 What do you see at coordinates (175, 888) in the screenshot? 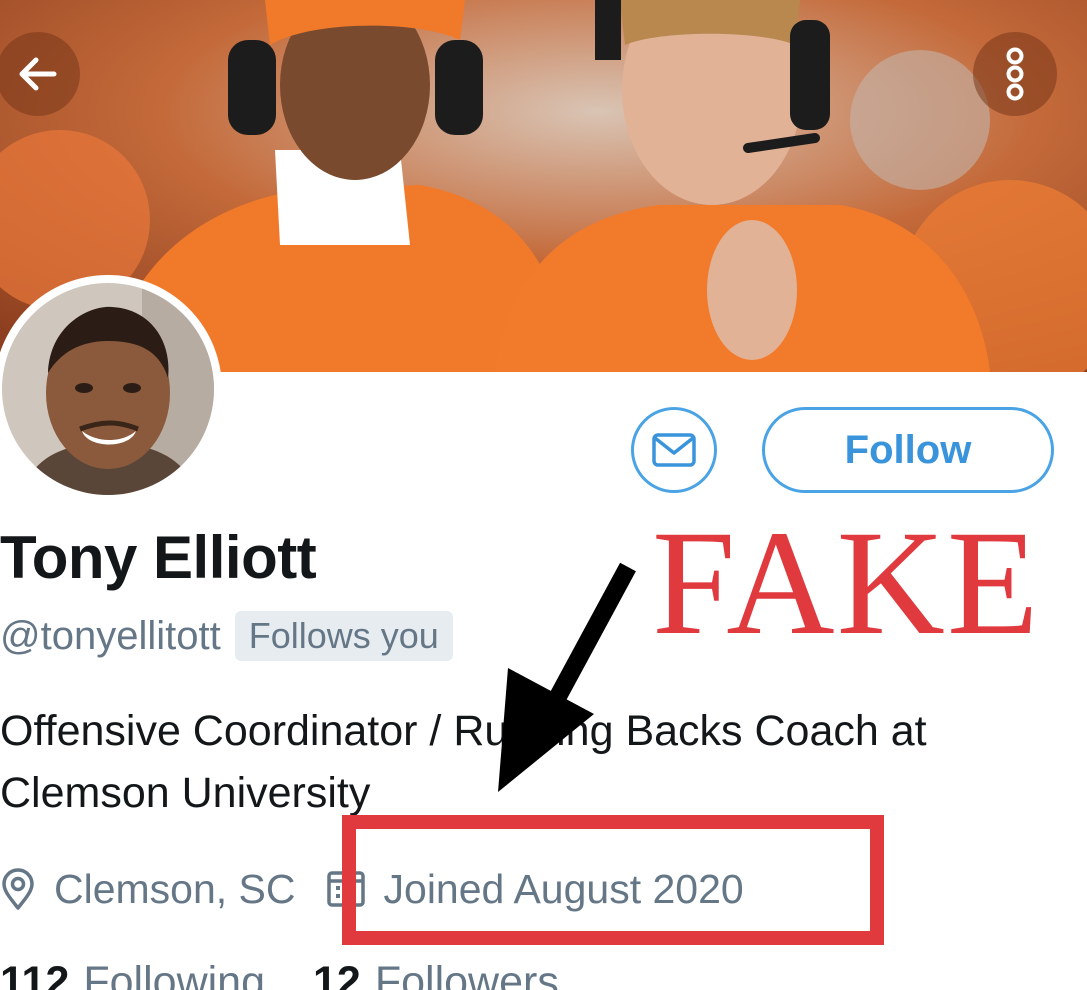
I see `location-text: Clemson, SC` at bounding box center [175, 888].